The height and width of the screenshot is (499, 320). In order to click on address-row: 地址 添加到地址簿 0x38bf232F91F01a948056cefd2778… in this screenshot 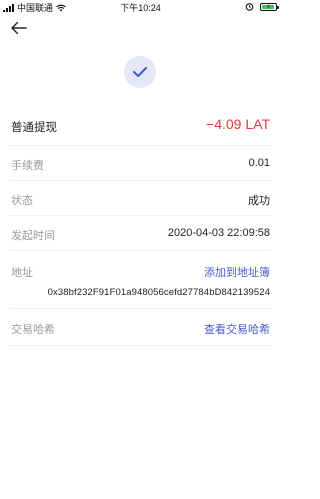, I will do `click(140, 280)`.